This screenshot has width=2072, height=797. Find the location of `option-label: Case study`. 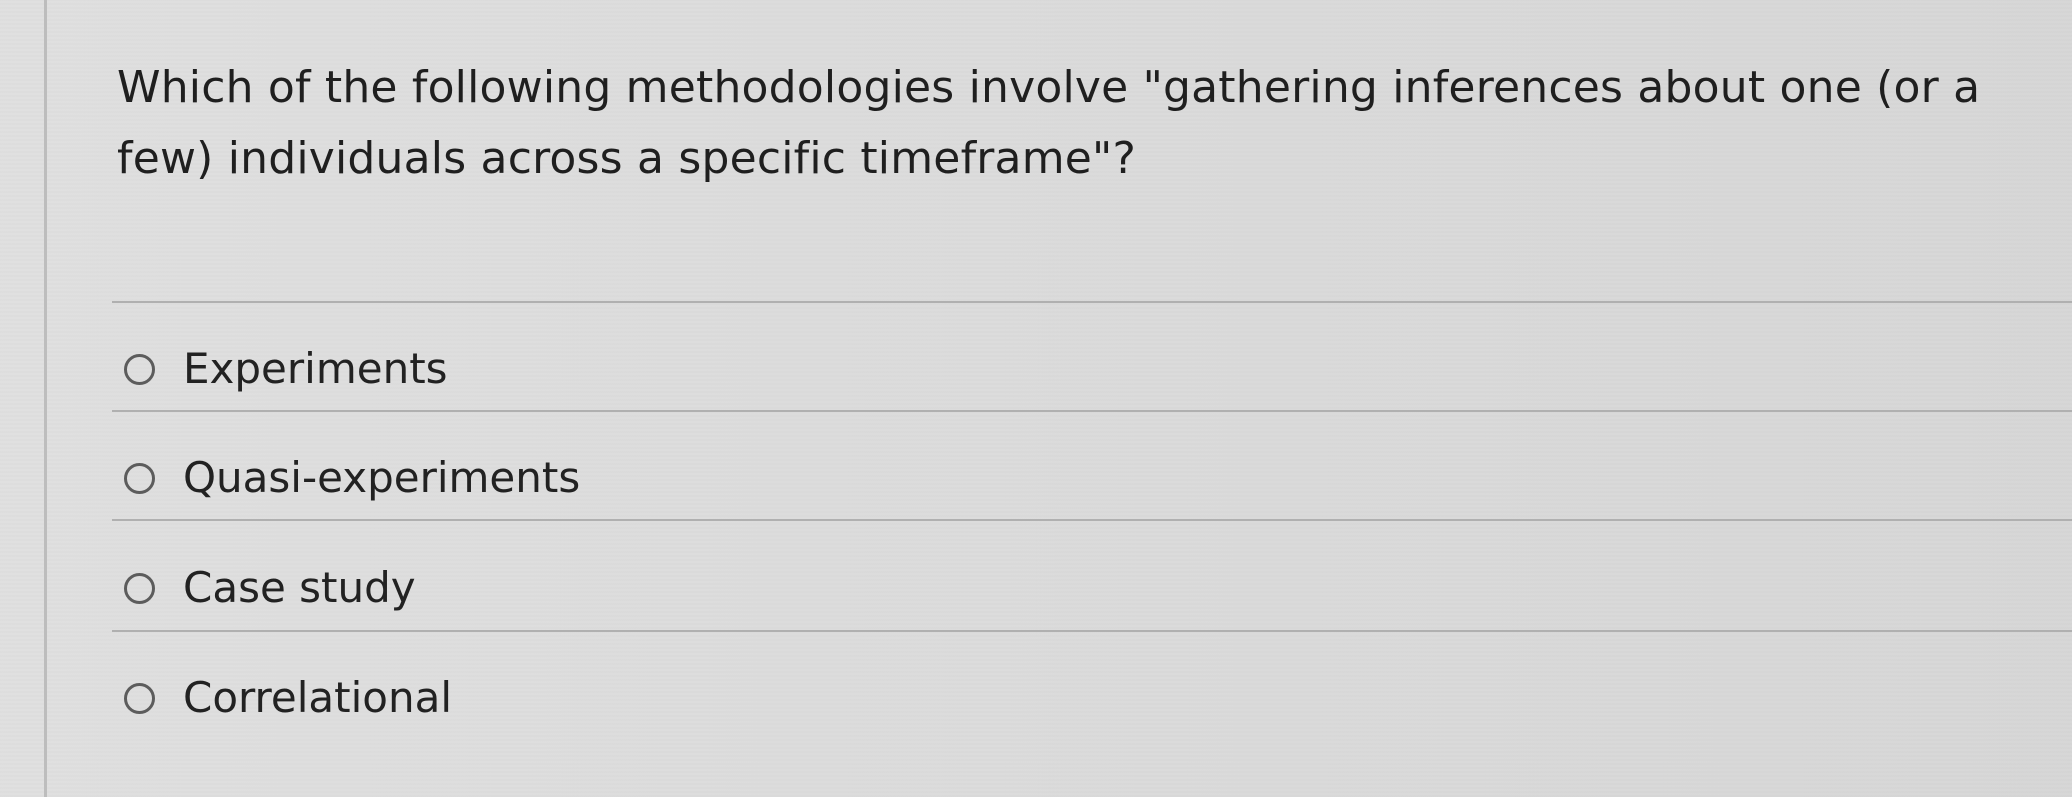

option-label: Case study is located at coordinates (299, 588).